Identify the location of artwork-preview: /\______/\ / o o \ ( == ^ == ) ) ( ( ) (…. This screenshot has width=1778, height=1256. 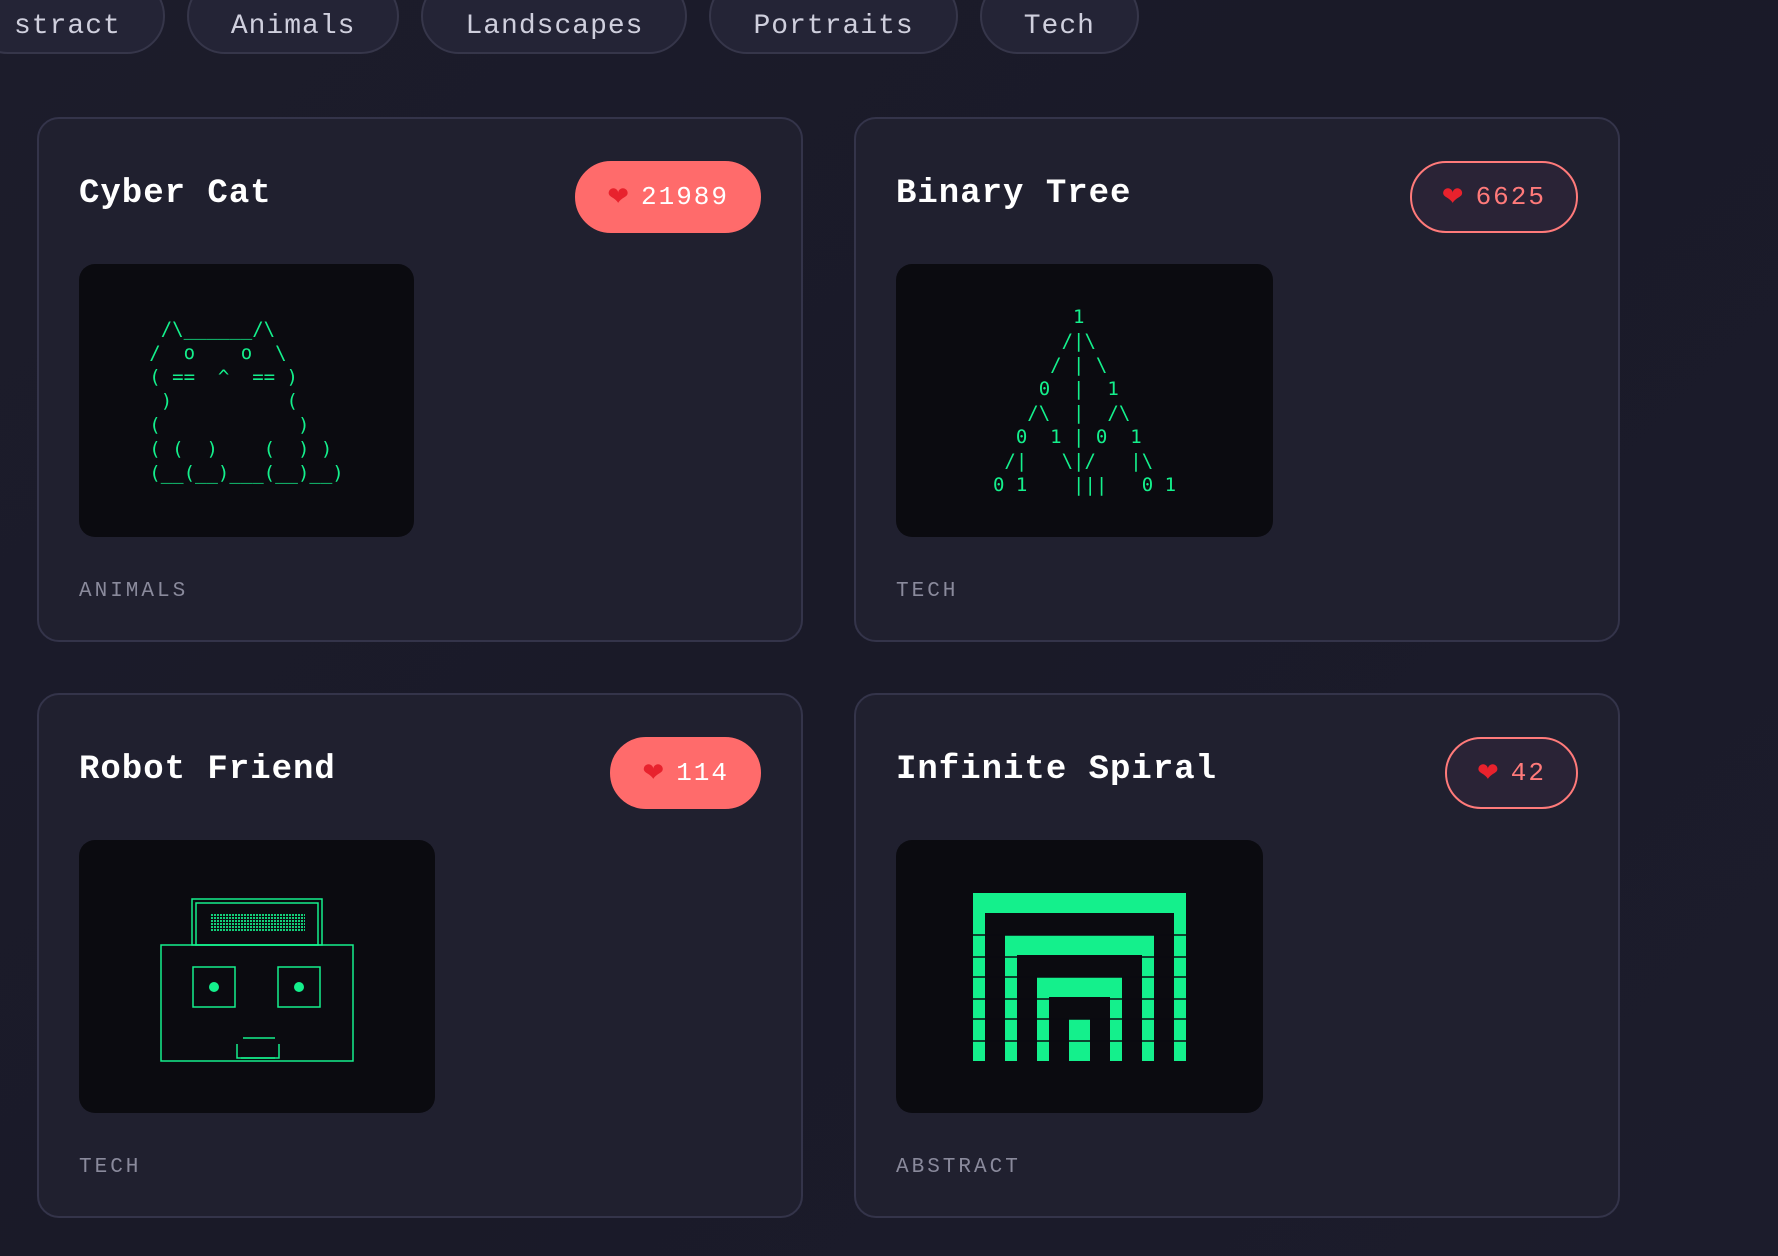
(246, 400).